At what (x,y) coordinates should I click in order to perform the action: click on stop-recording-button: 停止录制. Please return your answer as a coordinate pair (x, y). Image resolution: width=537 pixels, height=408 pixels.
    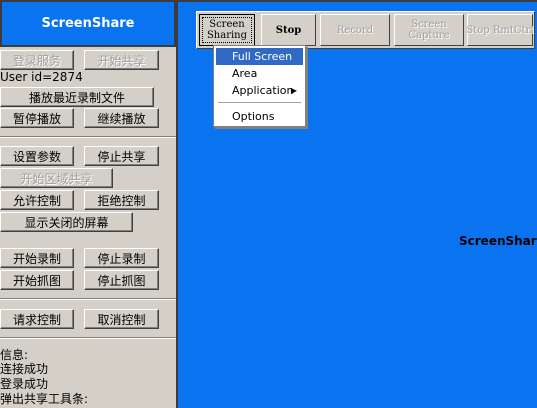
    Looking at the image, I should click on (121, 258).